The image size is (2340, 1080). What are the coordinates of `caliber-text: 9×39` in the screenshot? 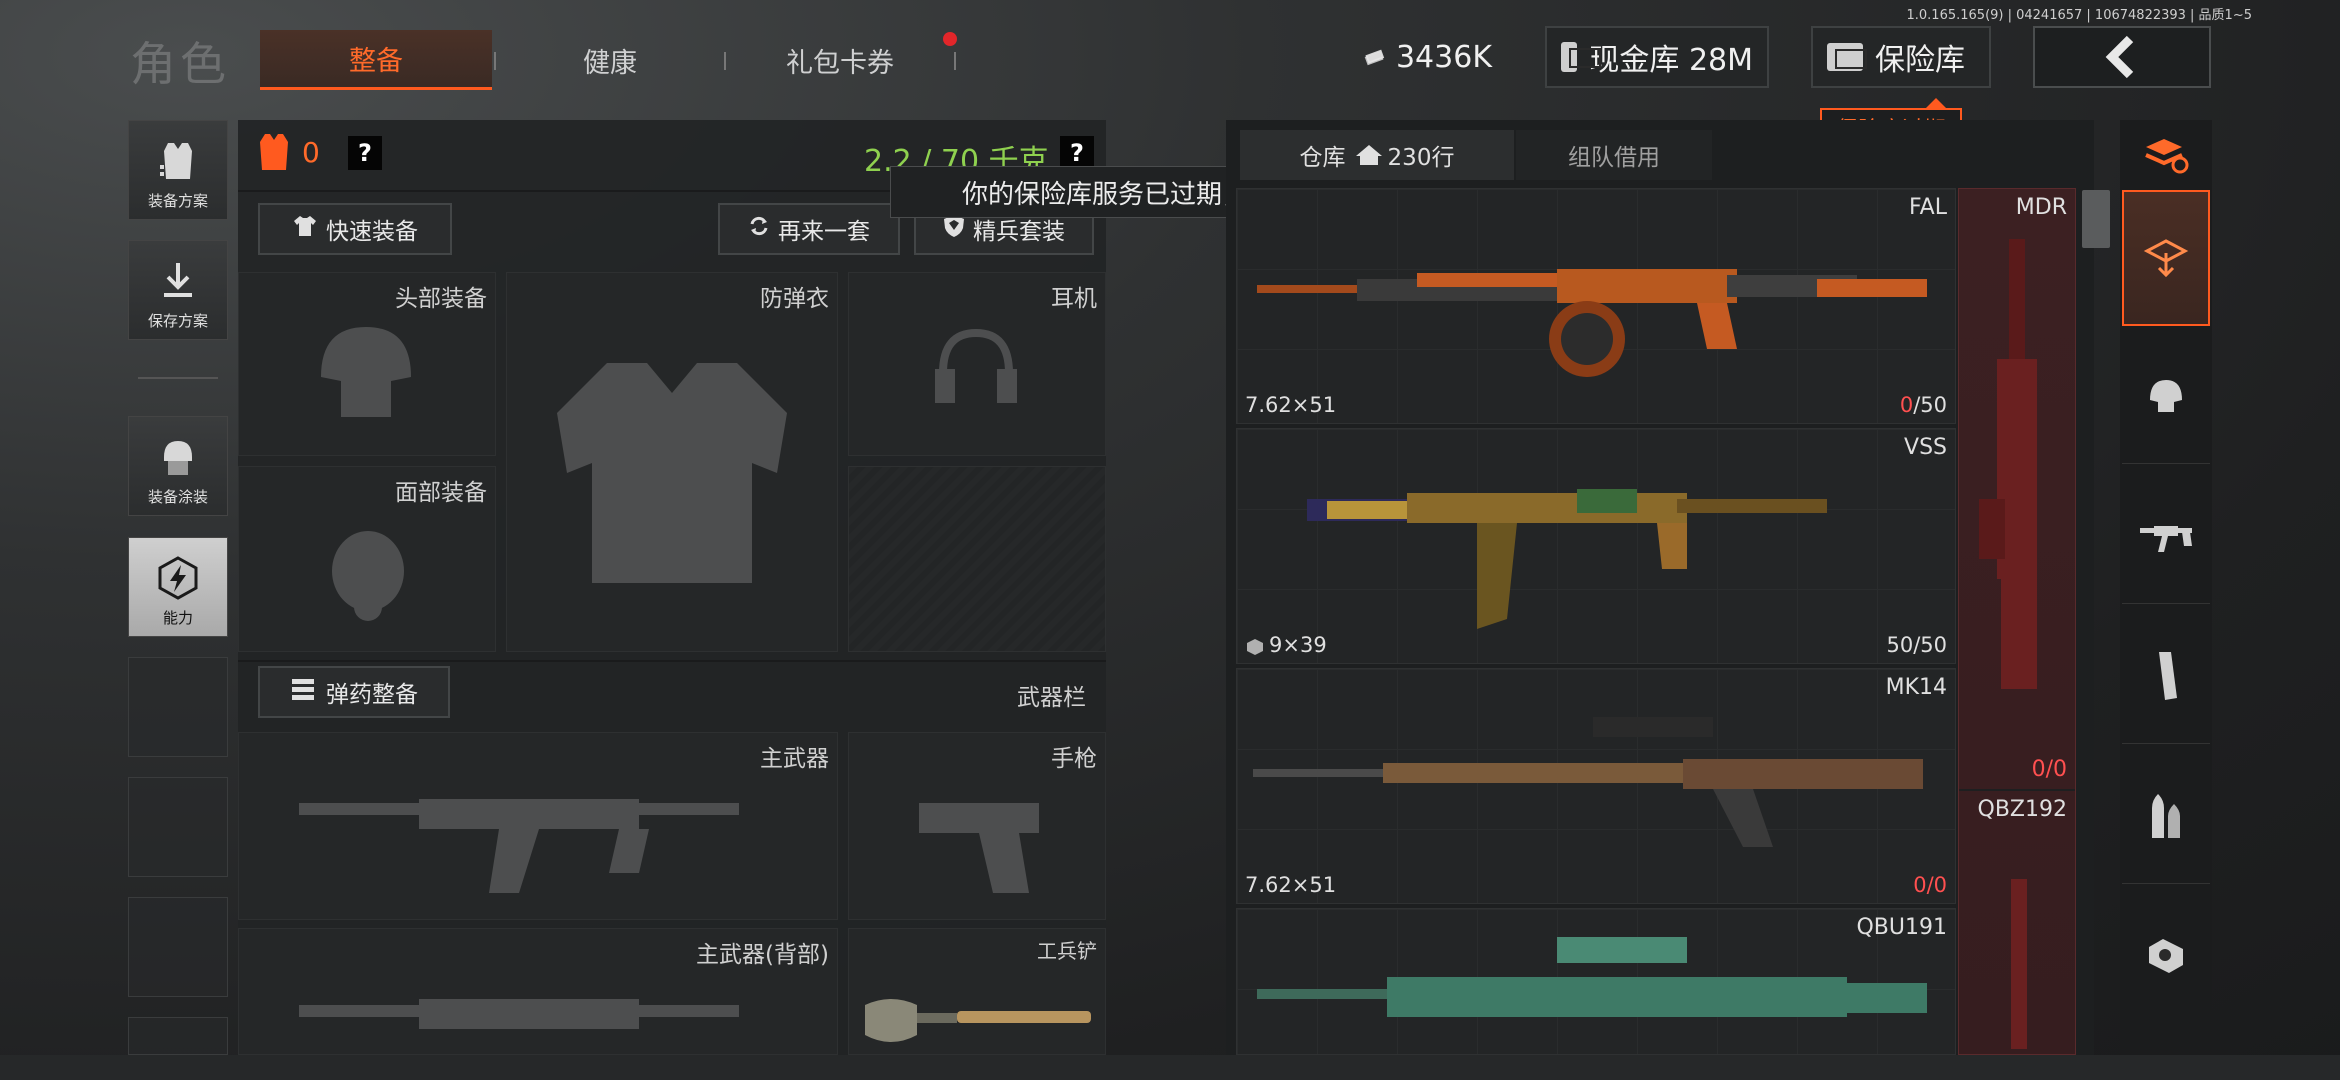 It's located at (1298, 645).